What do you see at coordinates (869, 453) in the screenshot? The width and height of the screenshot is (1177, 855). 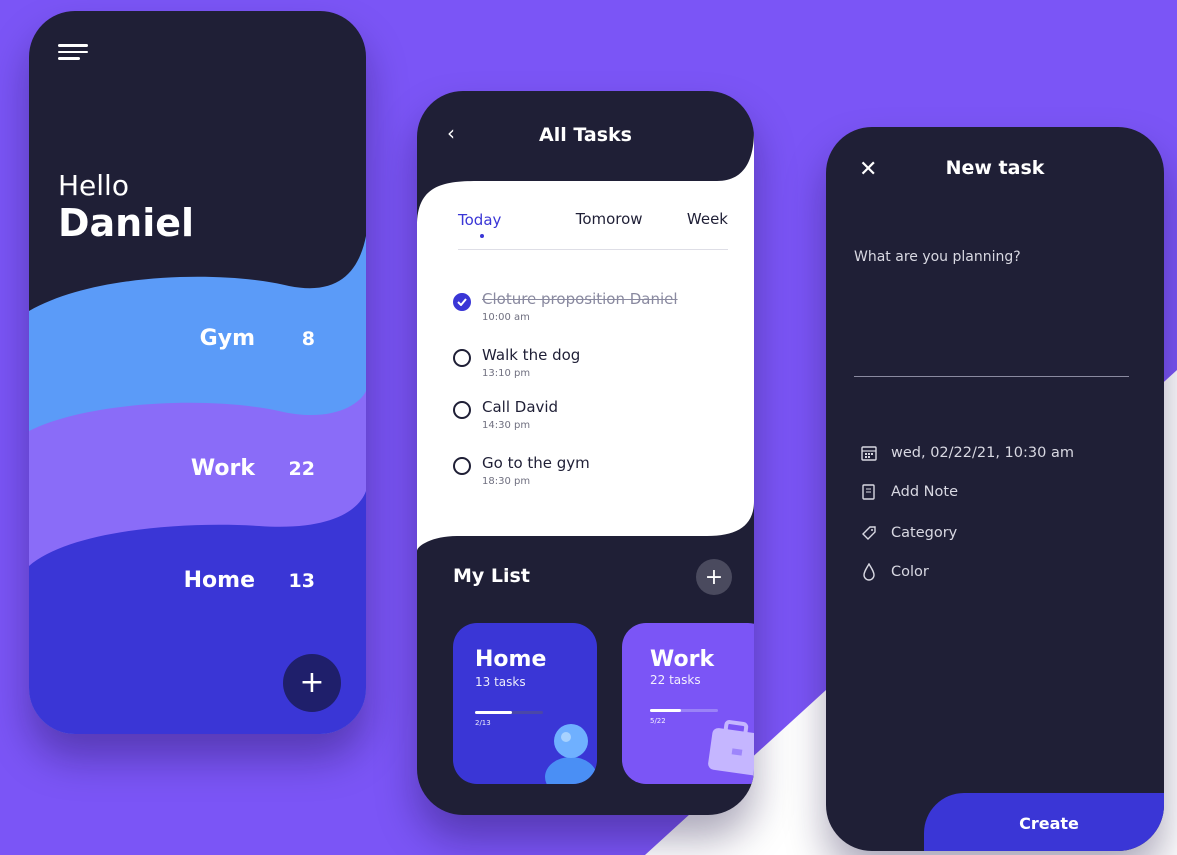 I see `calendar-icon` at bounding box center [869, 453].